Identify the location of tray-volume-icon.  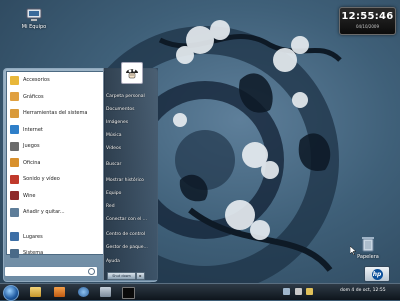
(298, 291).